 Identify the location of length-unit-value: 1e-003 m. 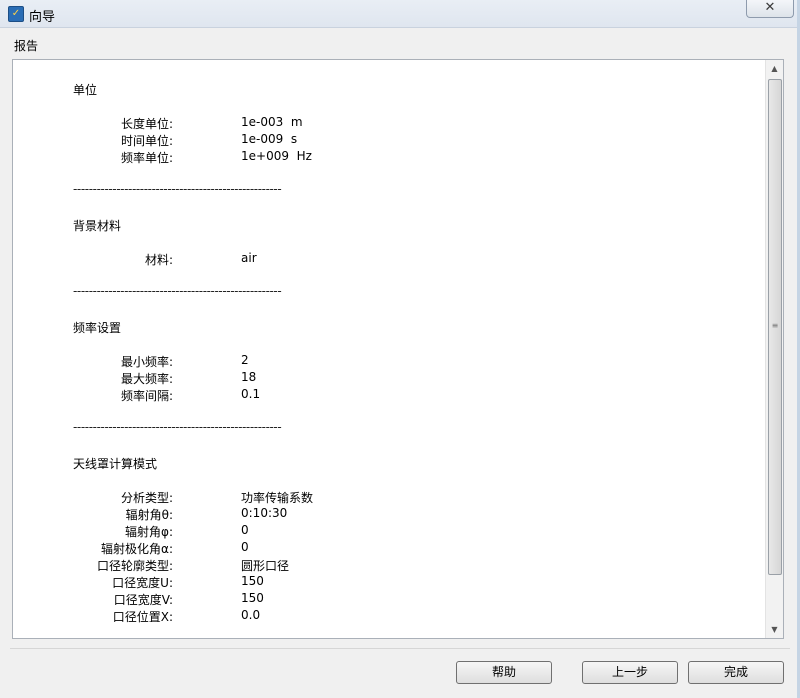
(272, 122).